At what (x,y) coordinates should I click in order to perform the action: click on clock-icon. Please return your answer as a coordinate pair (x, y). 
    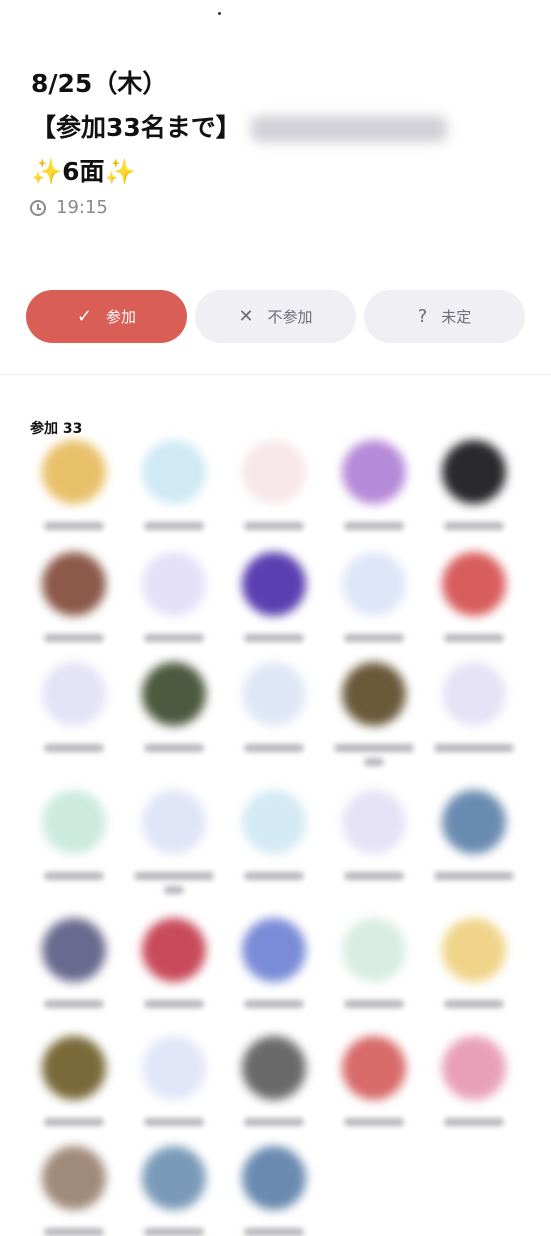
    Looking at the image, I should click on (38, 207).